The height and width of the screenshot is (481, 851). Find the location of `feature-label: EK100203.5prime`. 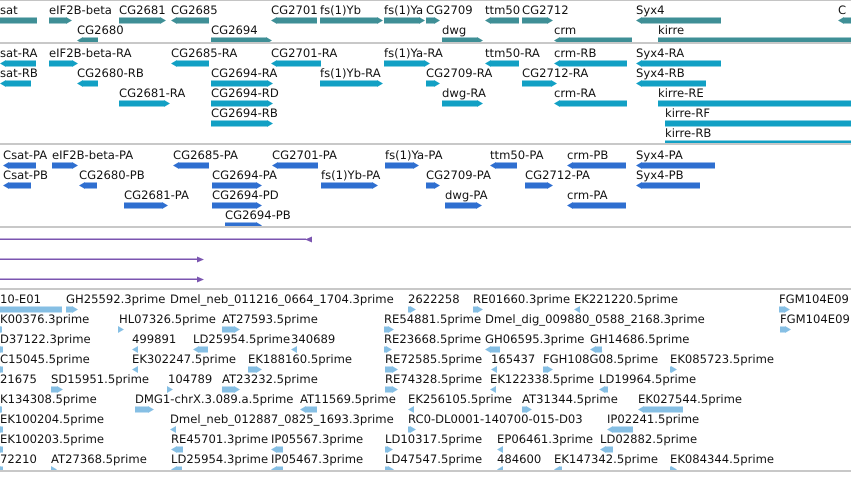

feature-label: EK100203.5prime is located at coordinates (52, 439).